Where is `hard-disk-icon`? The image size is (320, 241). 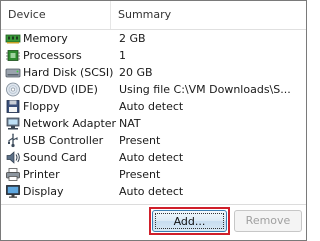 hard-disk-icon is located at coordinates (13, 73).